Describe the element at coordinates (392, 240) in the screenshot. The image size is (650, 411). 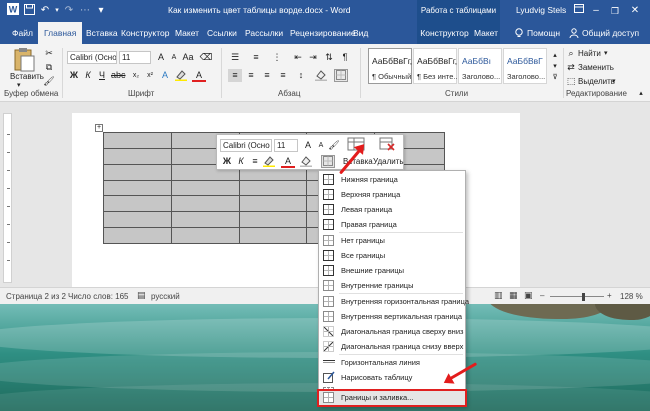
I see `menu-item-no-border: Нет границы` at that location.